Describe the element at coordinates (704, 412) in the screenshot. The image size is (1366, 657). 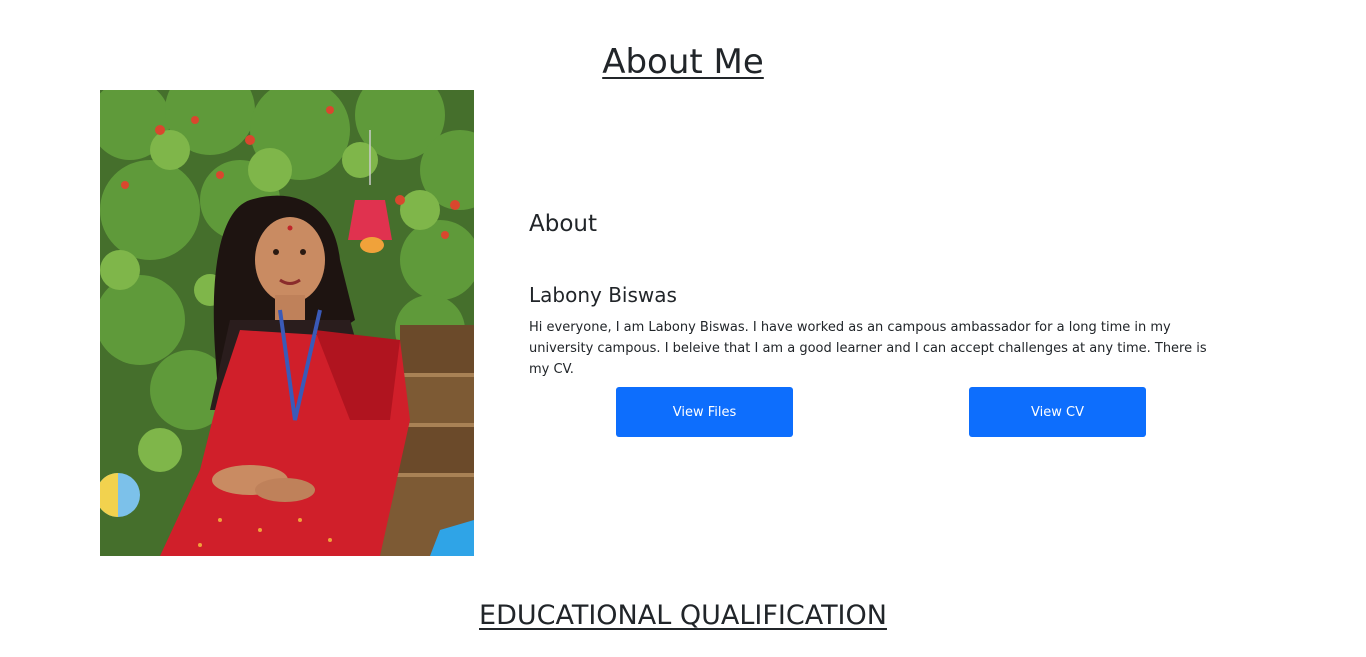
I see `view-files-button: View Files` at that location.